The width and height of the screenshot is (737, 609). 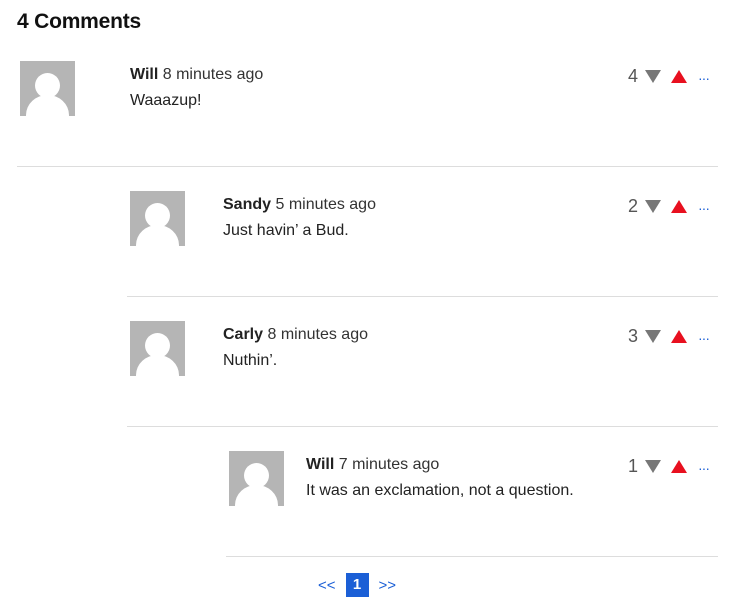 I want to click on comment-meta: Sandy 5 minutes ago, so click(x=299, y=205).